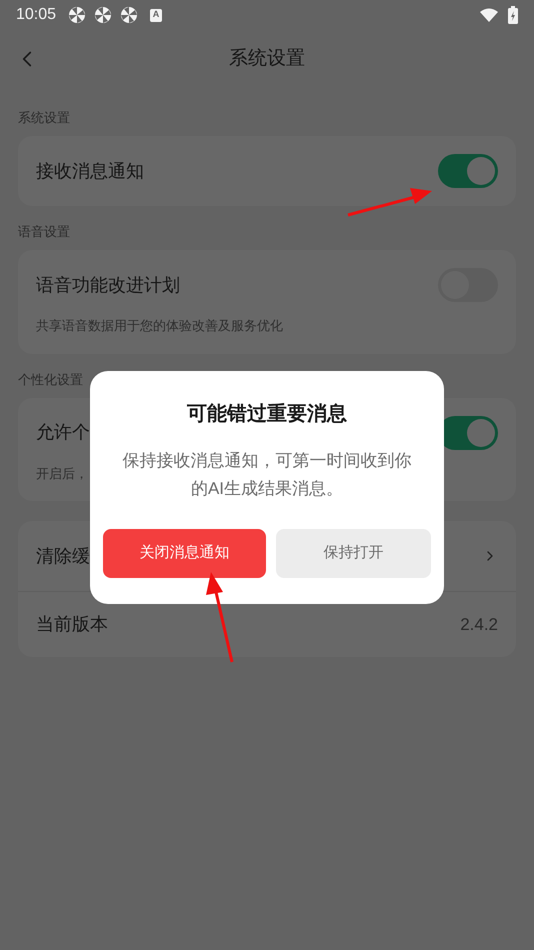 This screenshot has height=950, width=534. I want to click on section-label: 系统设置, so click(44, 117).